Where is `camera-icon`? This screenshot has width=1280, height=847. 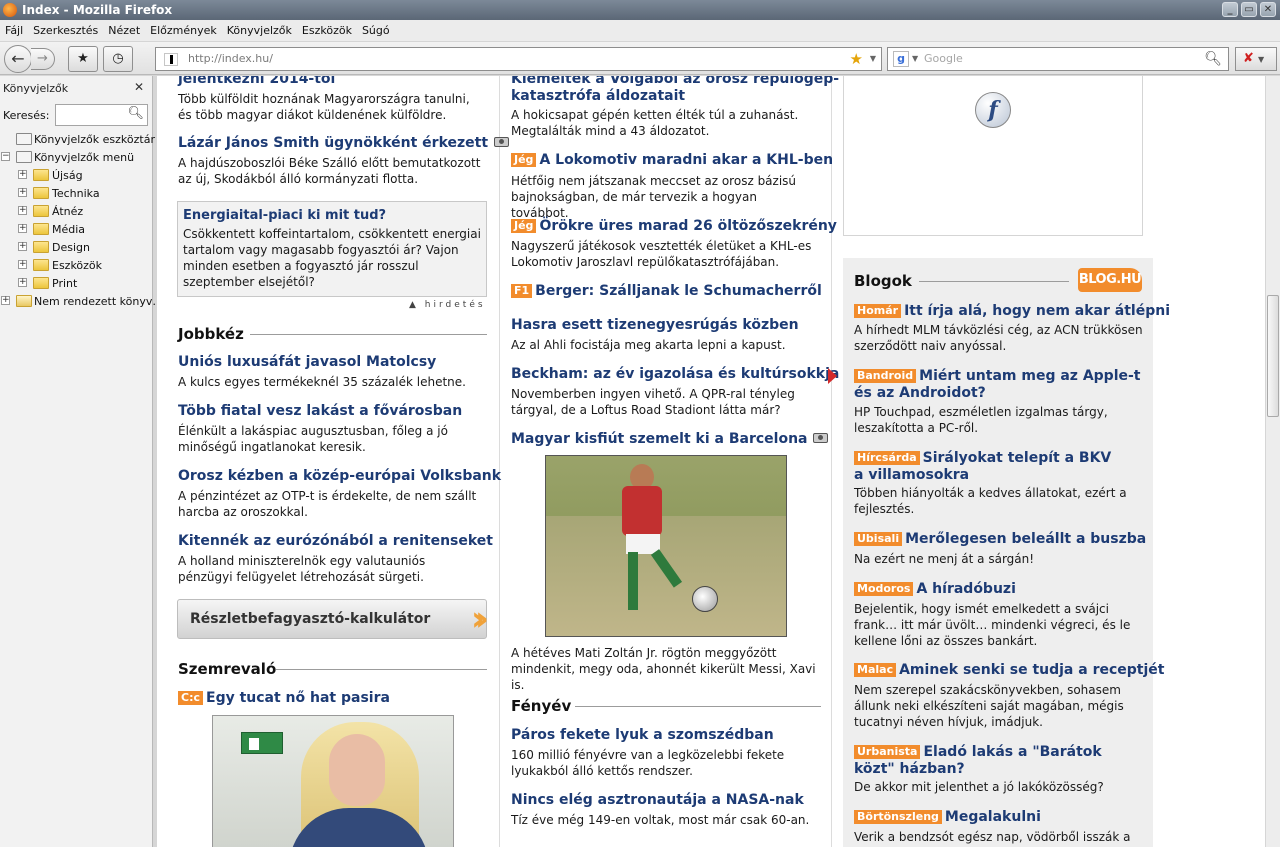 camera-icon is located at coordinates (821, 438).